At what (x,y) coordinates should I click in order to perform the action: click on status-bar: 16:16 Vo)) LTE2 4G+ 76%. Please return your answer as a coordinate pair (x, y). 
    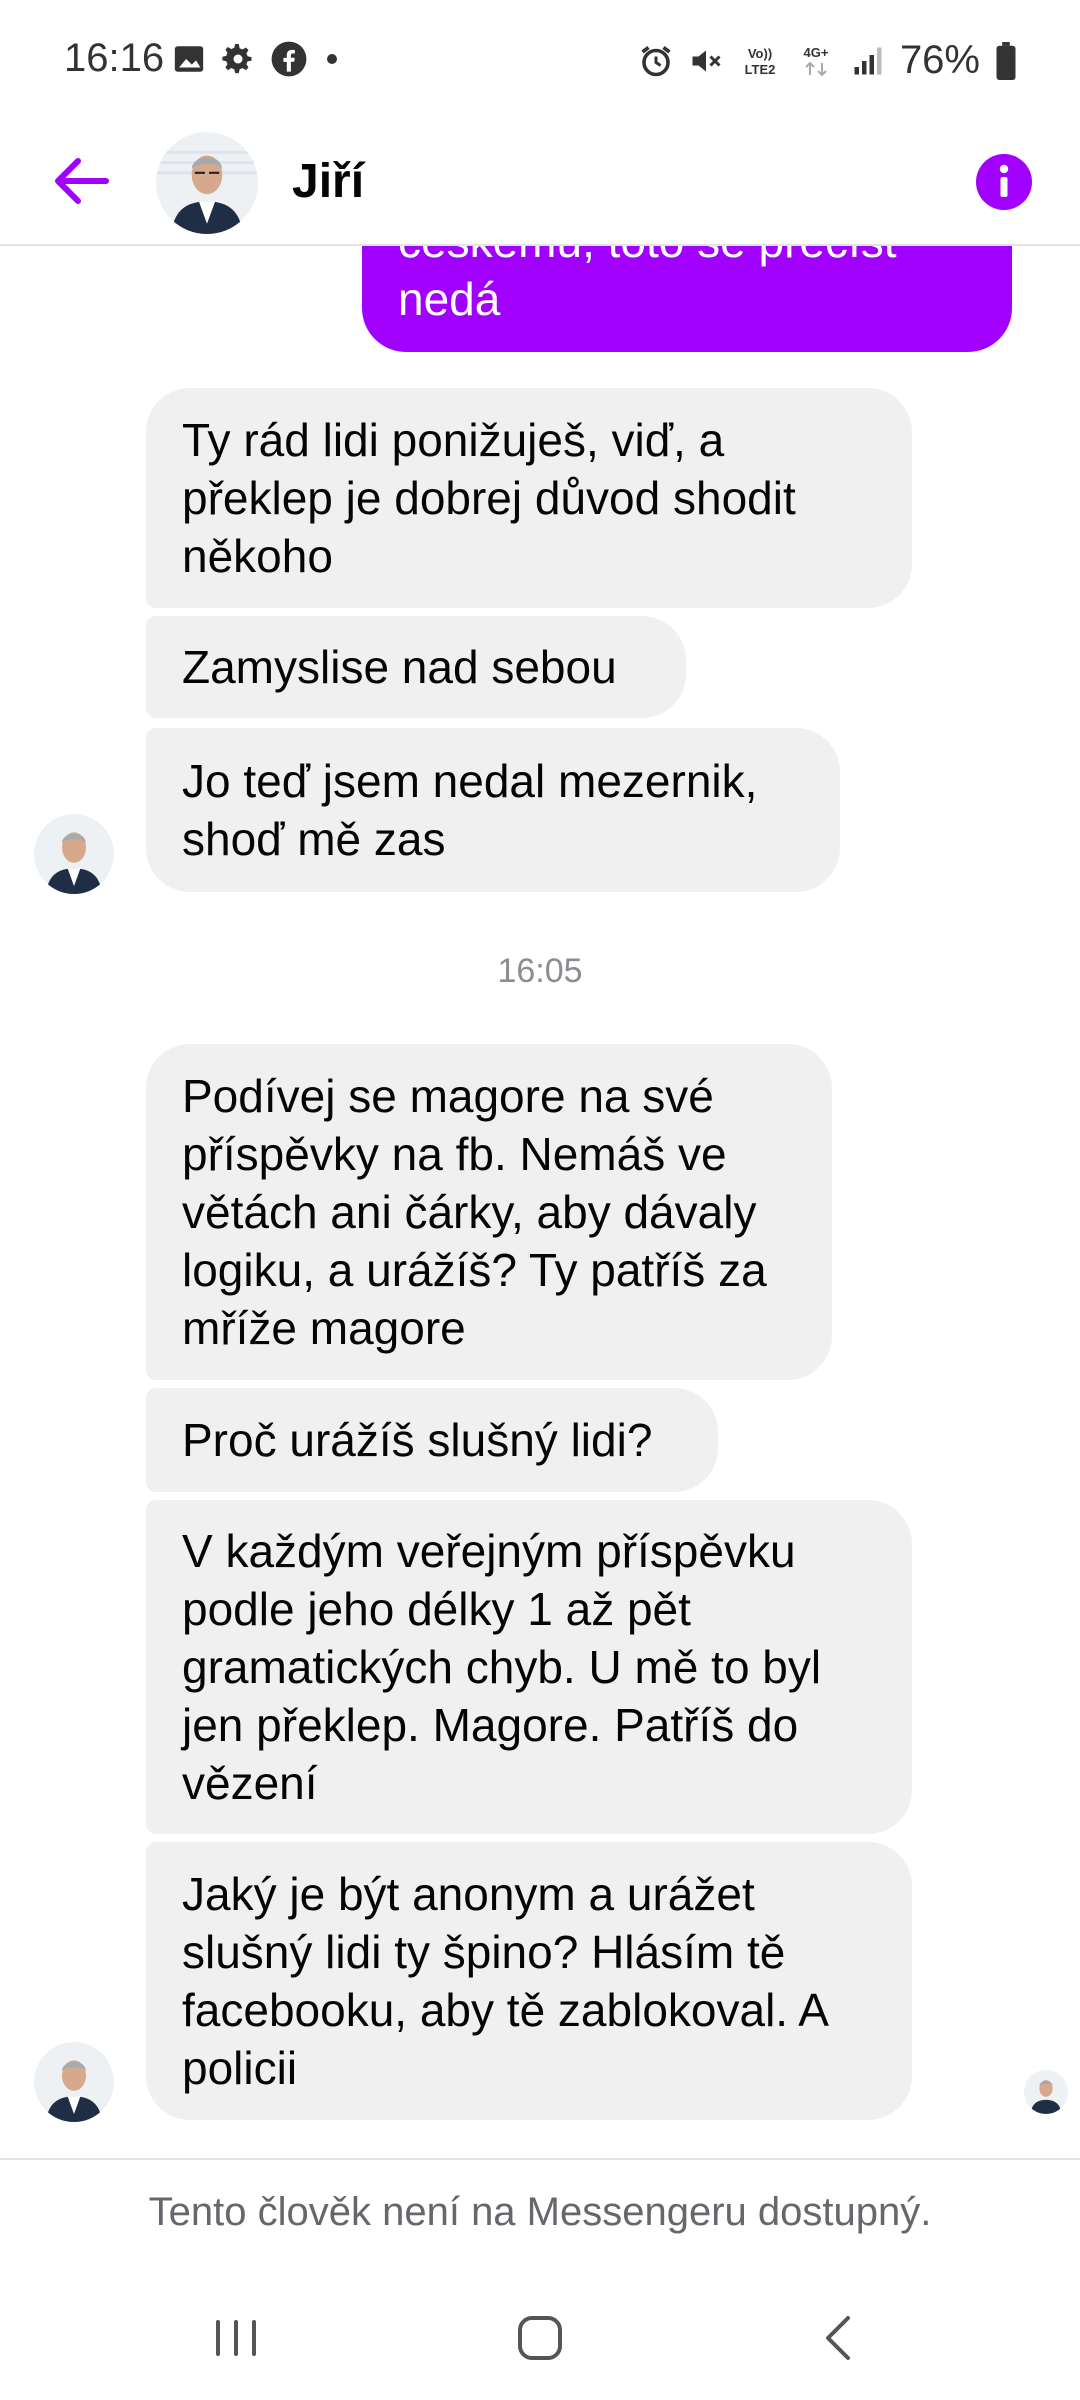
    Looking at the image, I should click on (540, 60).